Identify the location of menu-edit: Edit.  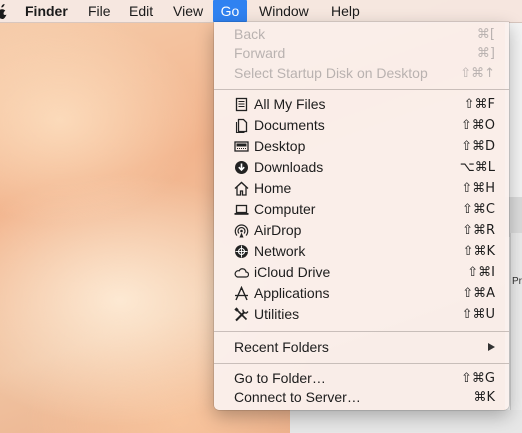
(141, 11).